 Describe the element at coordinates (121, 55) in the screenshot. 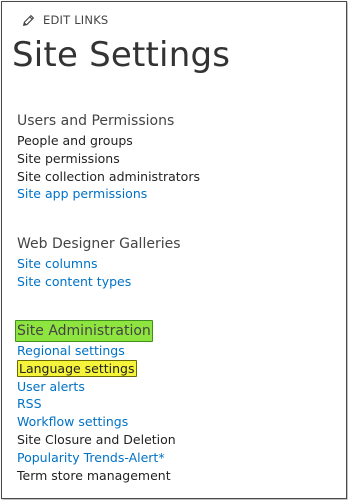

I see `page-title: Site Settings` at that location.